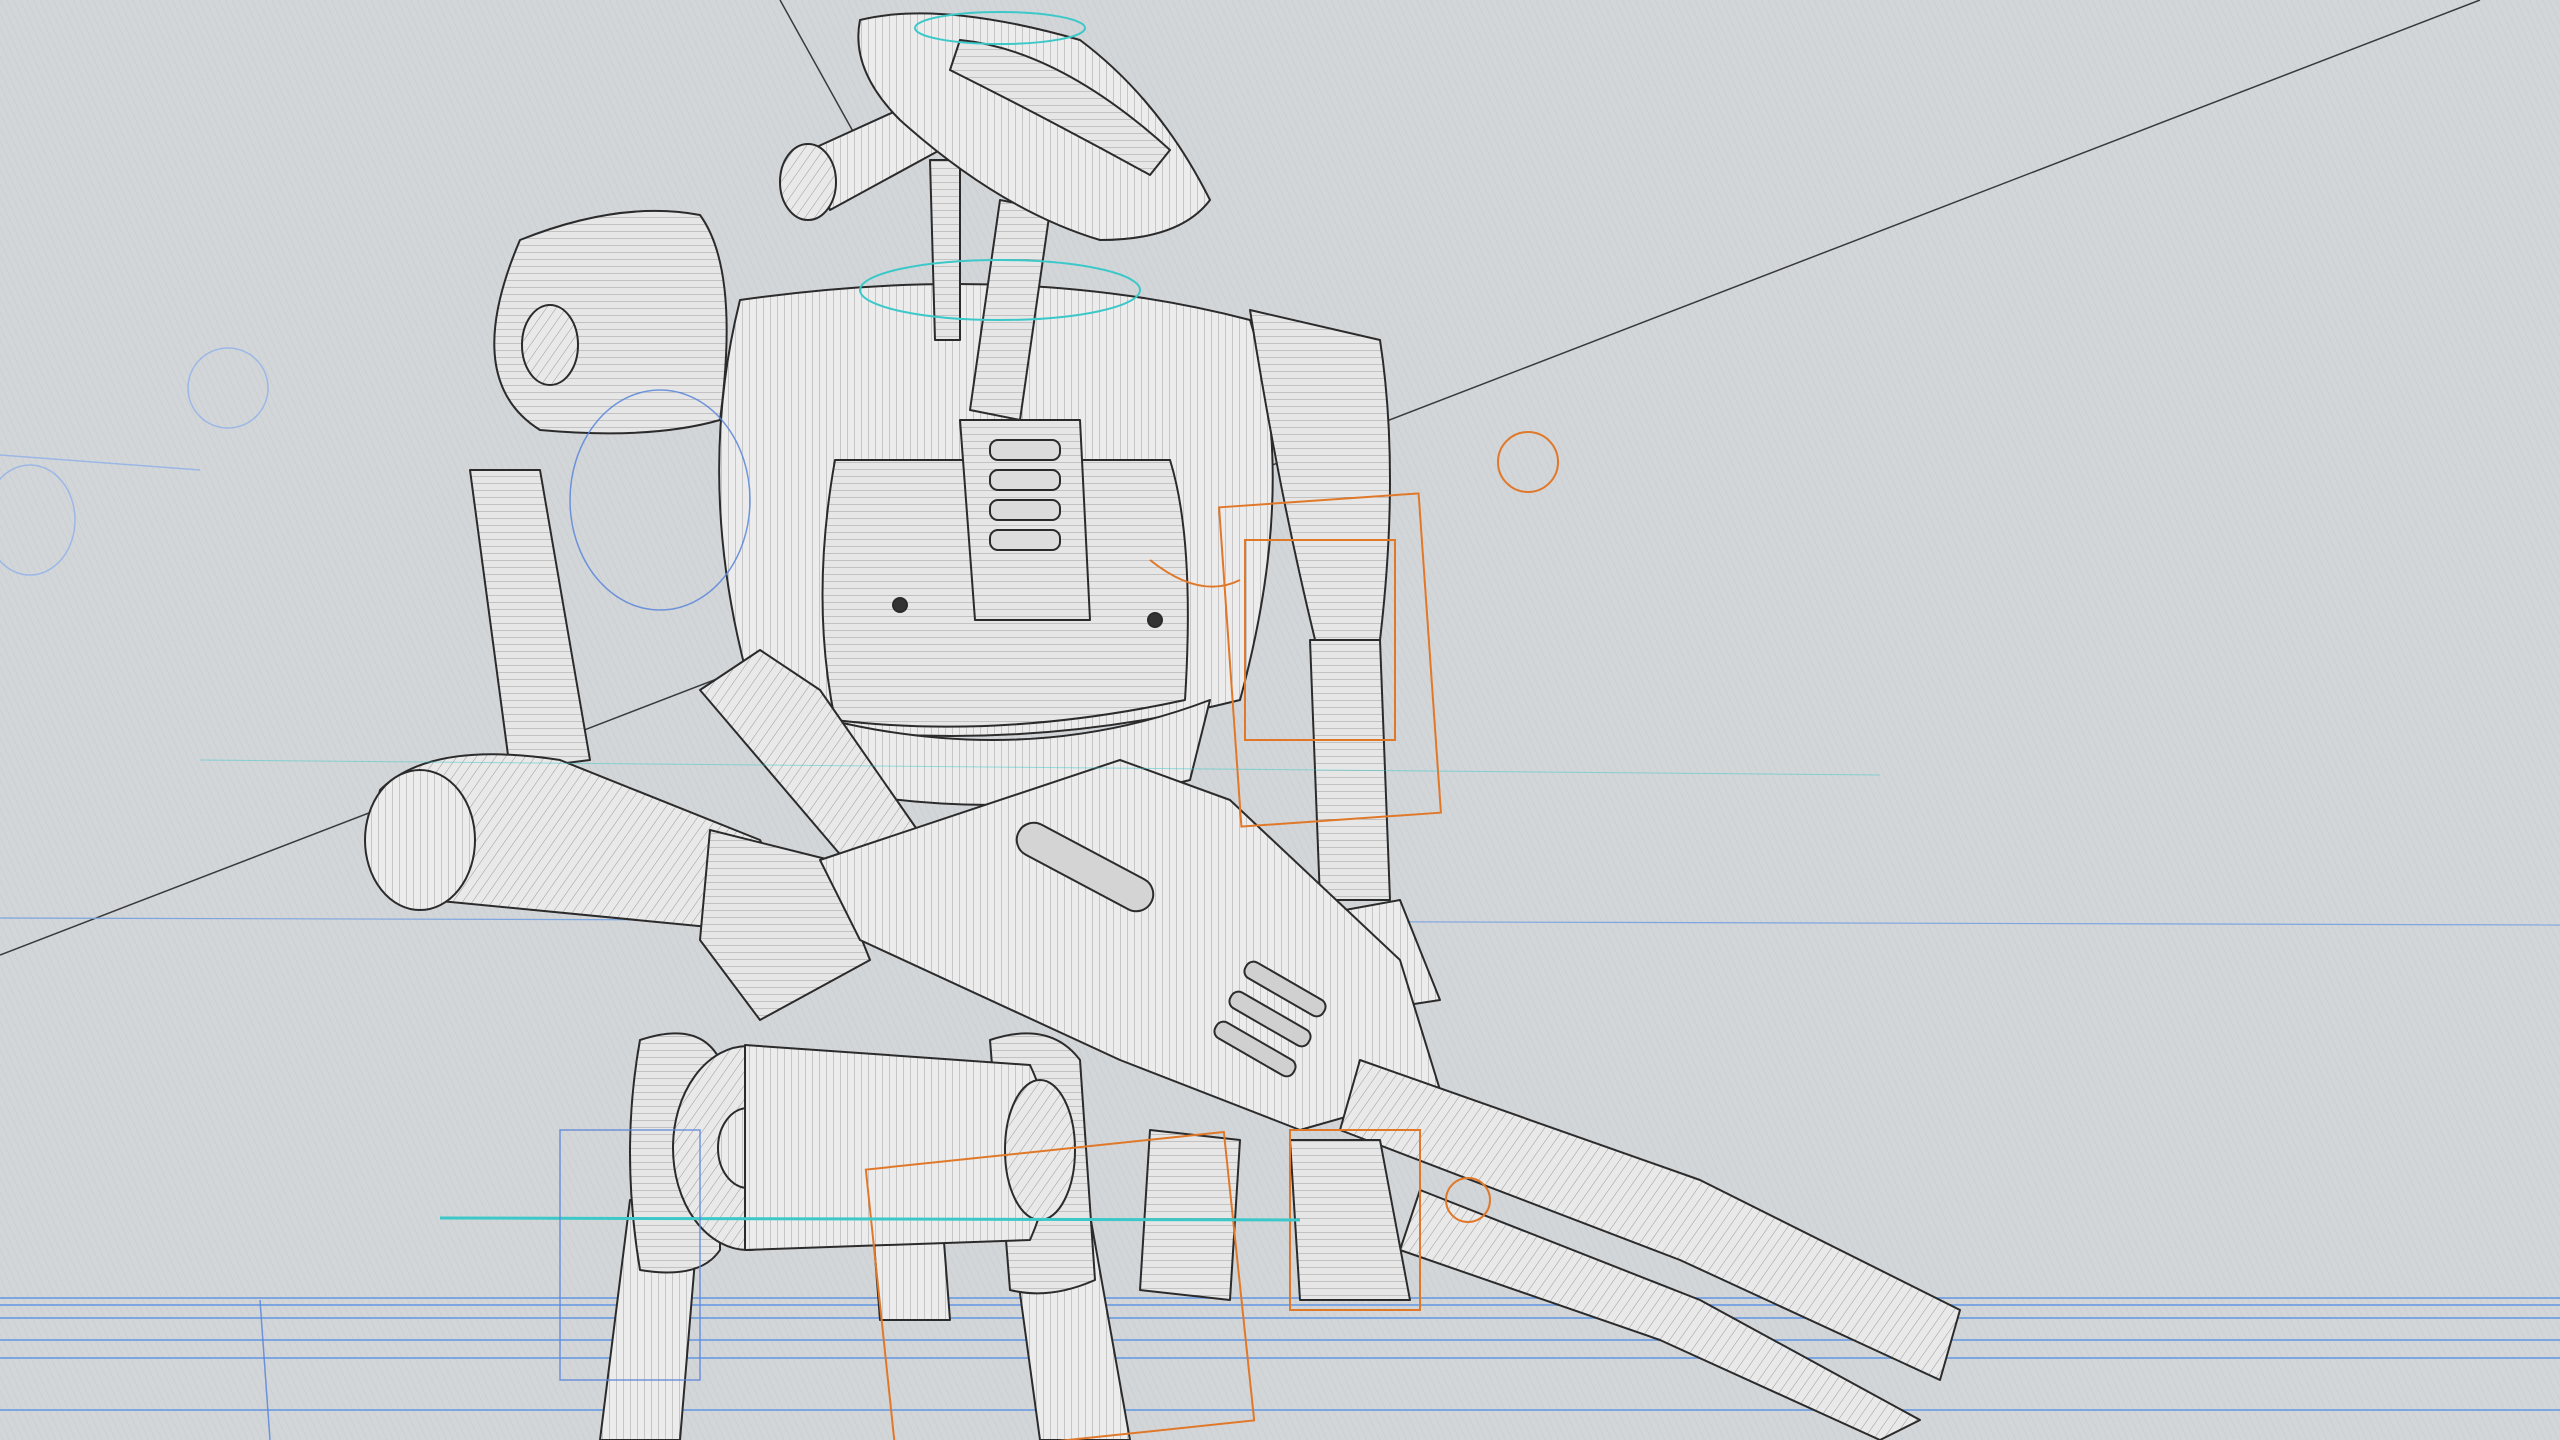  Describe the element at coordinates (1190, 1215) in the screenshot. I see `rifle-magazine` at that location.